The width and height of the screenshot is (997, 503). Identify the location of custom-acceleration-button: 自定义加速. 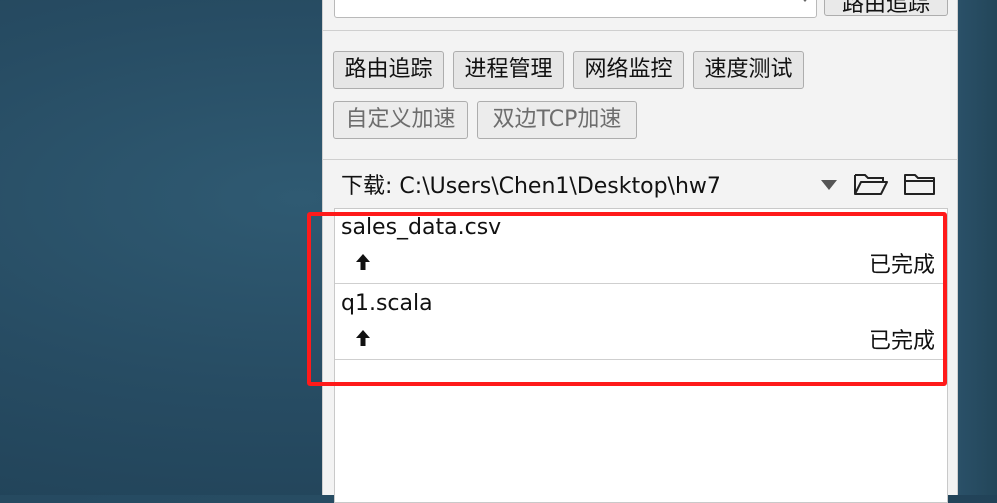
(400, 120).